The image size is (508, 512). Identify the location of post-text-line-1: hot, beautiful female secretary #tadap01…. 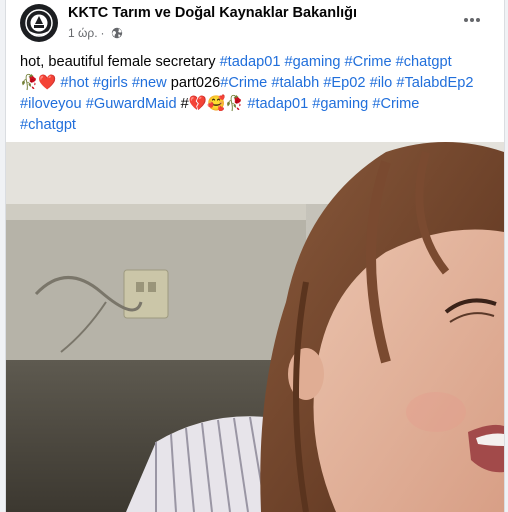
(258, 62).